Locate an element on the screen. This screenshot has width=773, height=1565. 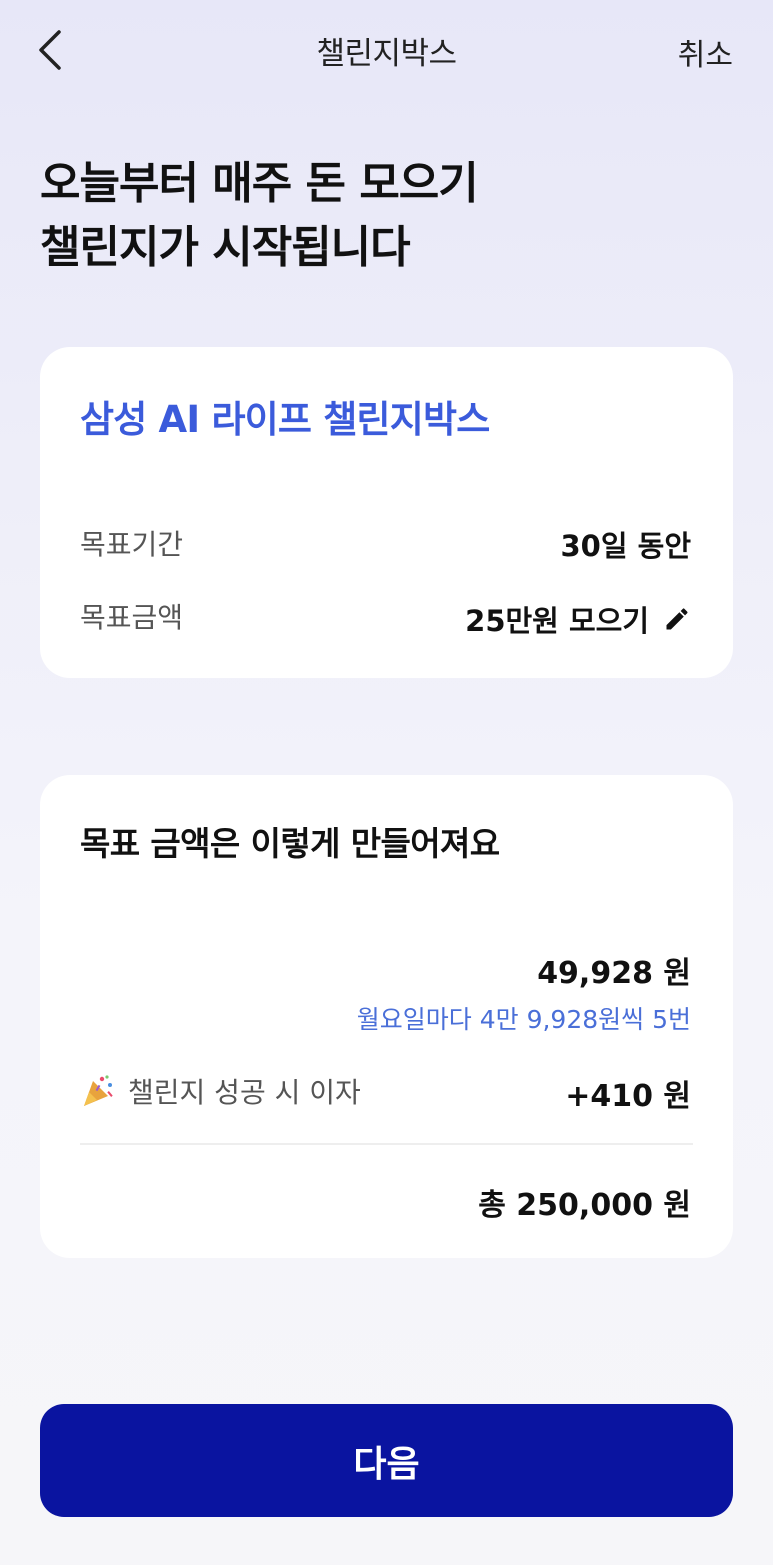
installment-amount: 49,928 원 is located at coordinates (614, 973).